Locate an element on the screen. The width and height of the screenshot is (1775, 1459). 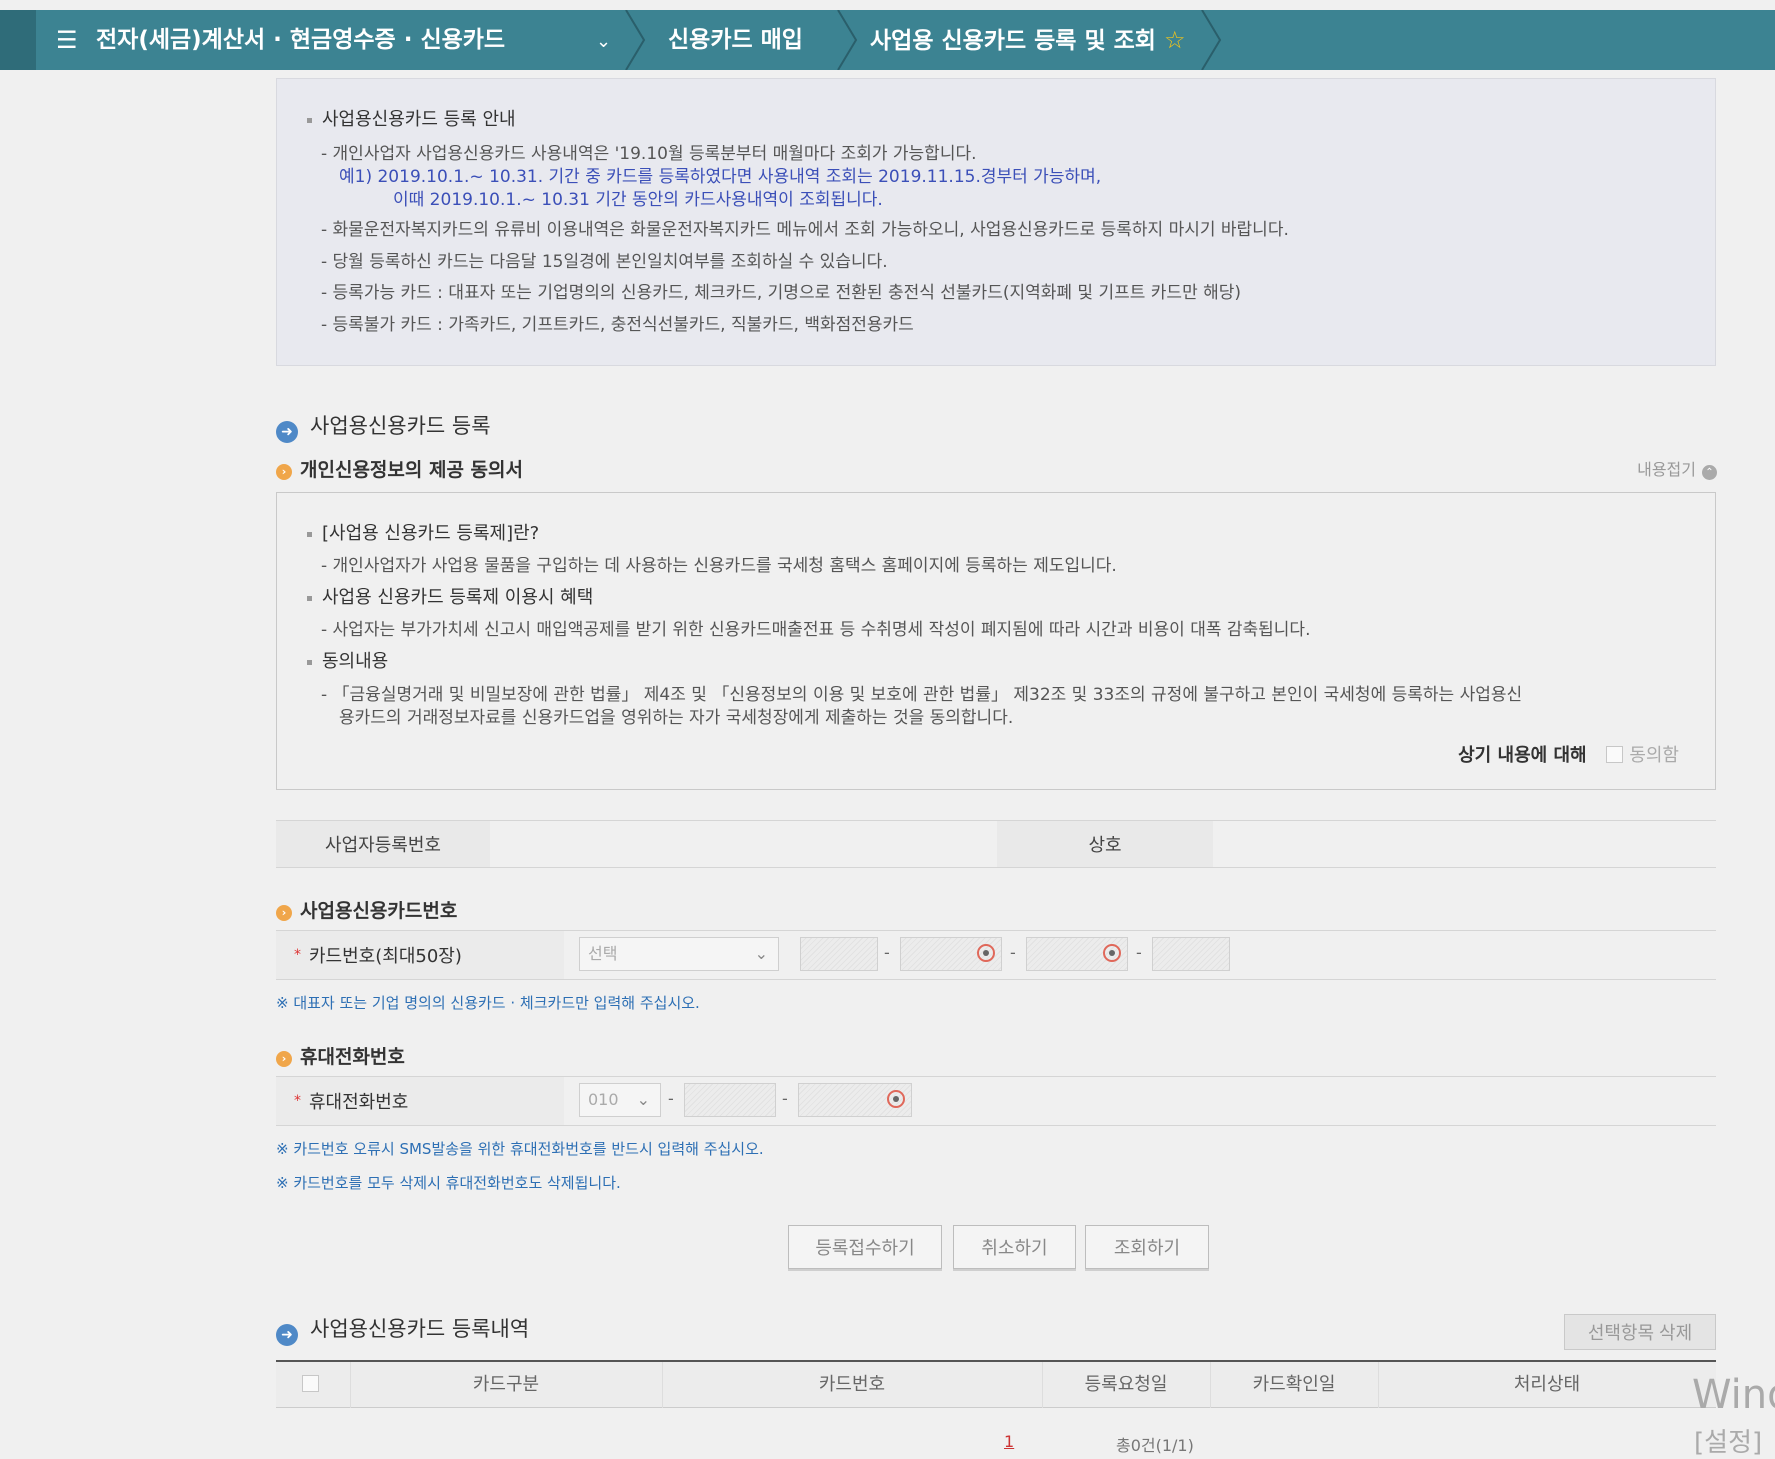
card-section-title: › 사업용신용카드번호 is located at coordinates (366, 909).